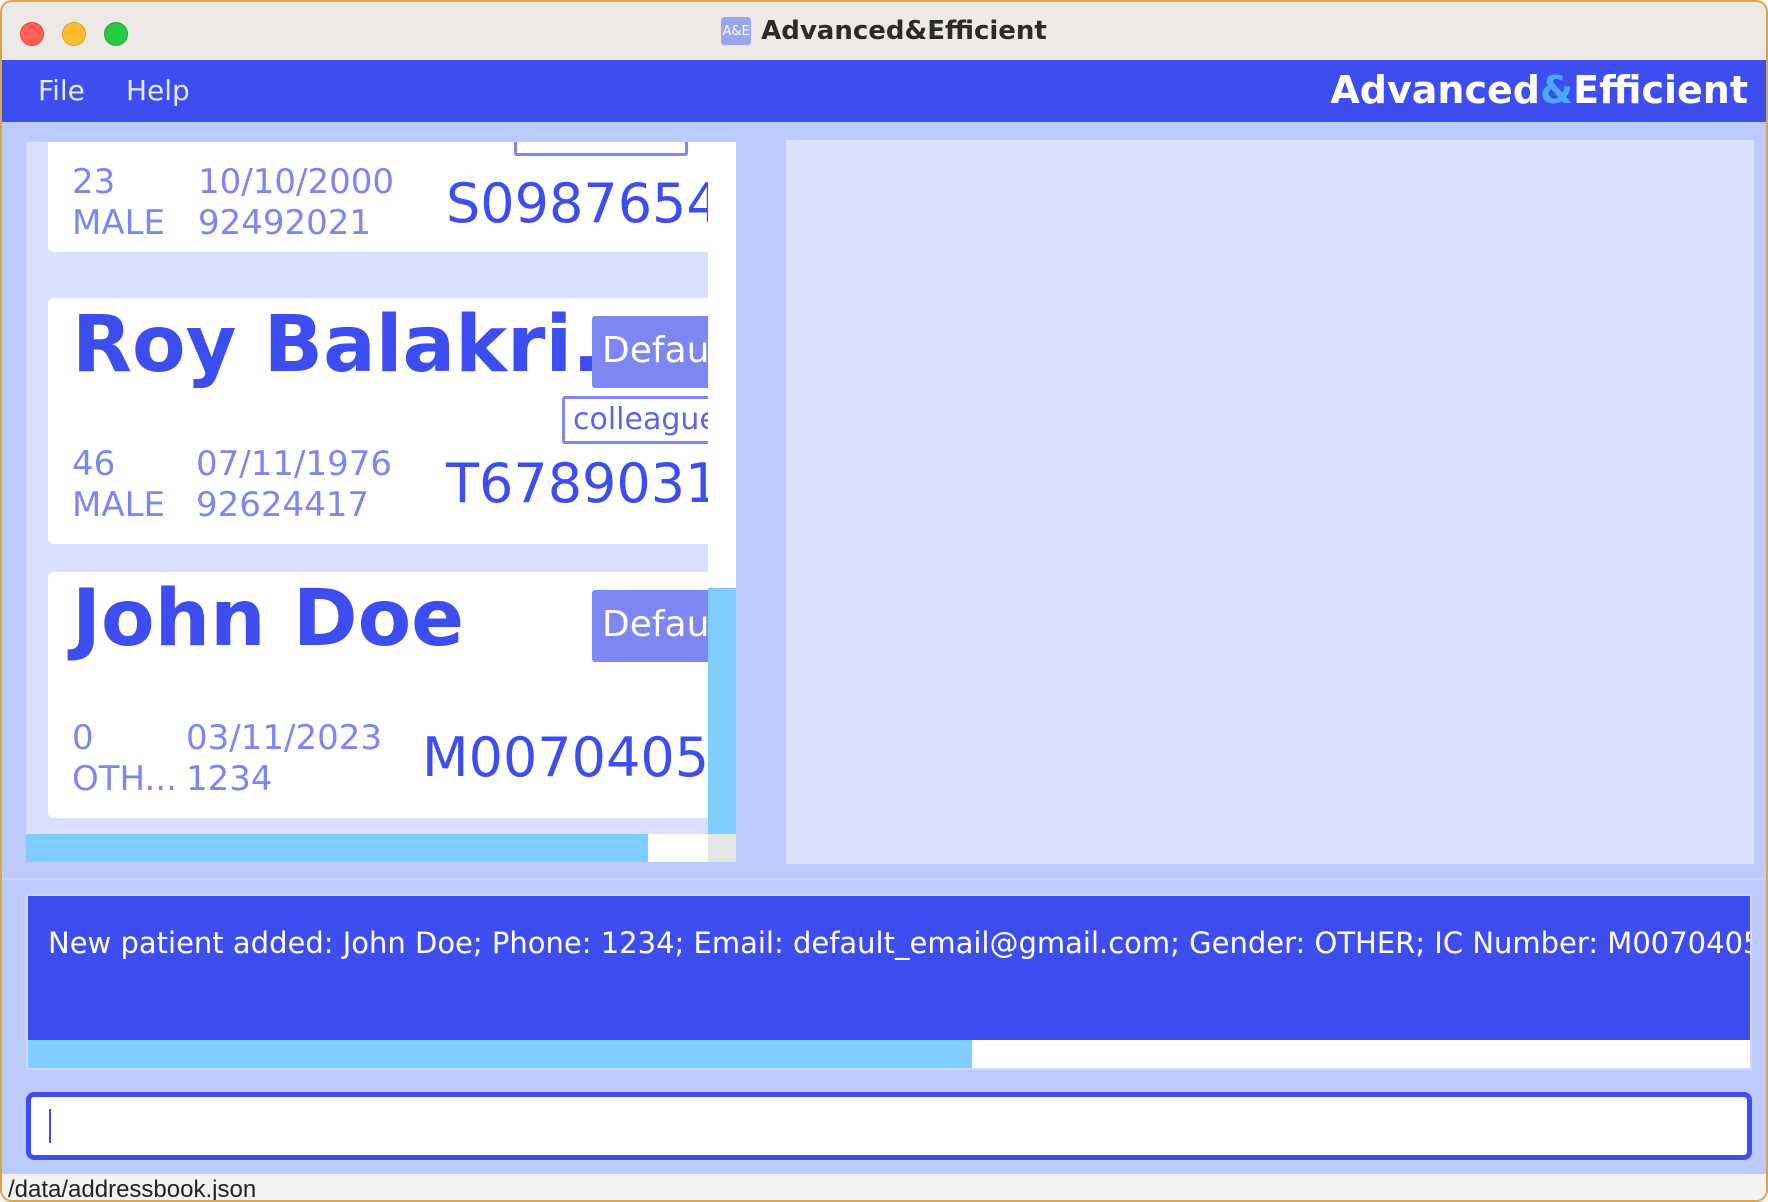 This screenshot has height=1202, width=1768. Describe the element at coordinates (285, 223) in the screenshot. I see `patient-phone: 92492021` at that location.